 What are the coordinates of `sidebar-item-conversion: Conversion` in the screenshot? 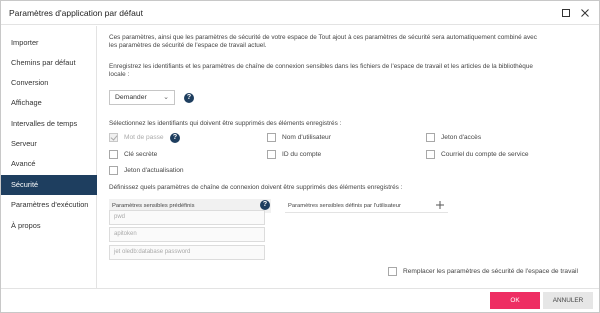 It's located at (49, 83).